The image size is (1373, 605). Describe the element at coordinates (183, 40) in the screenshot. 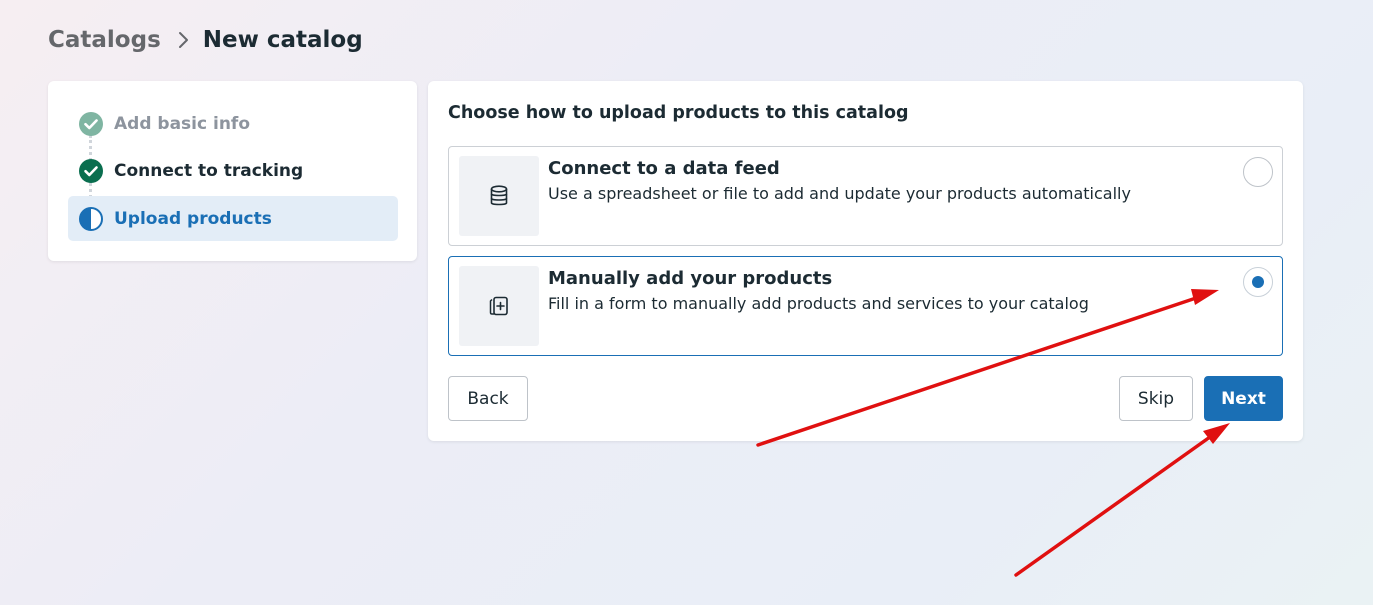

I see `chevron-right-icon` at that location.